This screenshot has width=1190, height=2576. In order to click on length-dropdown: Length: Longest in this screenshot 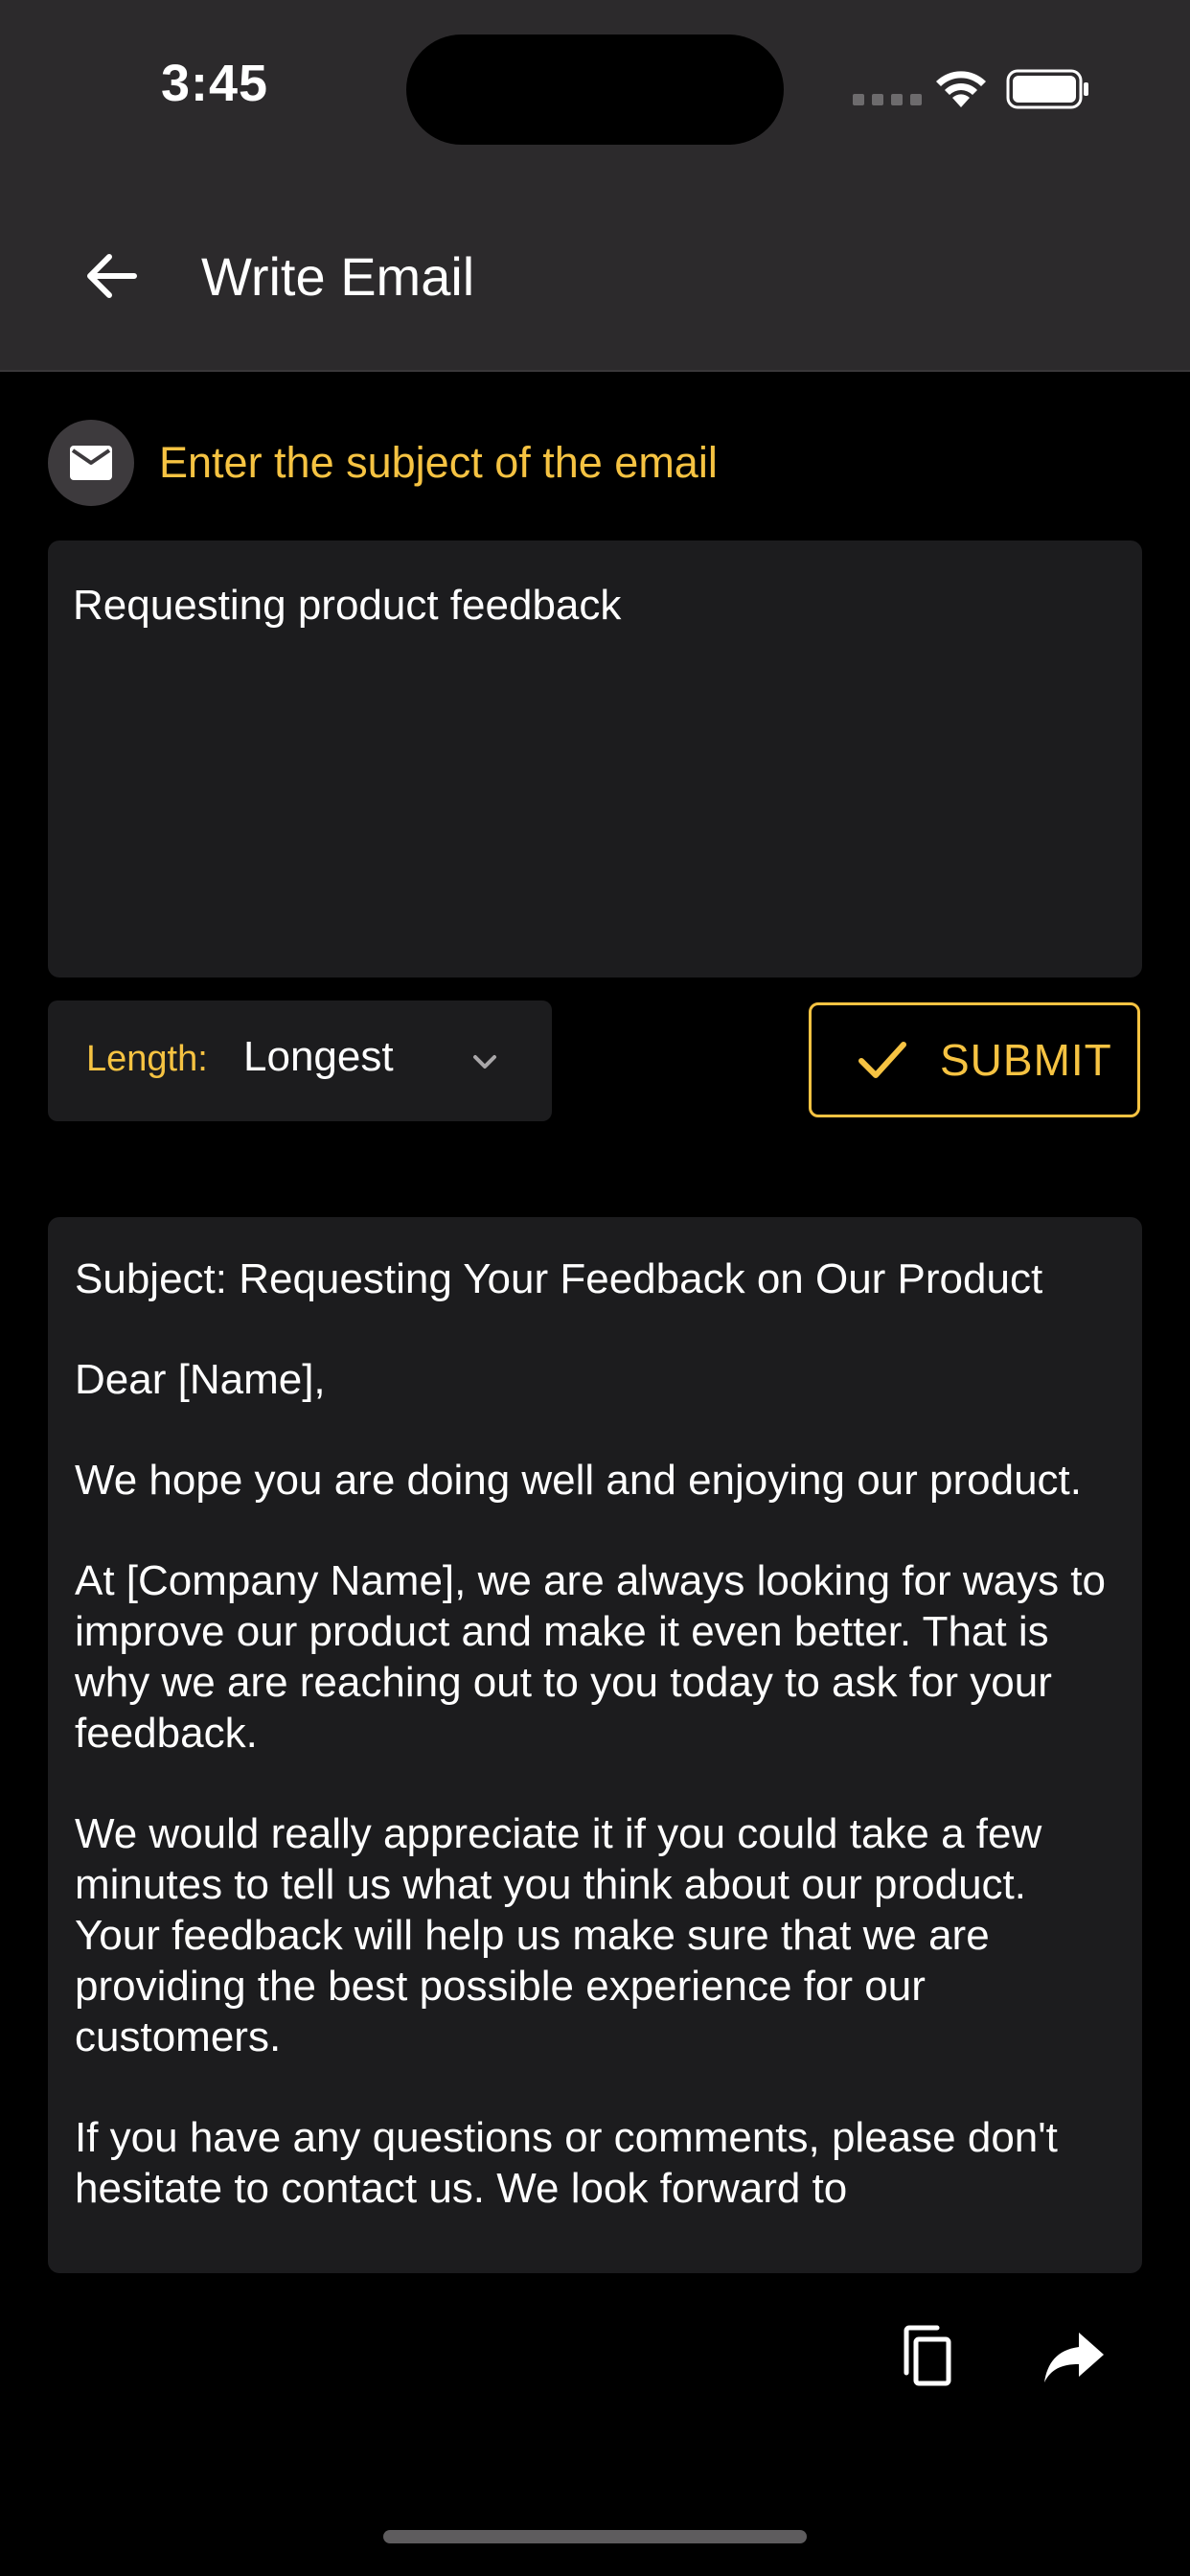, I will do `click(300, 1061)`.